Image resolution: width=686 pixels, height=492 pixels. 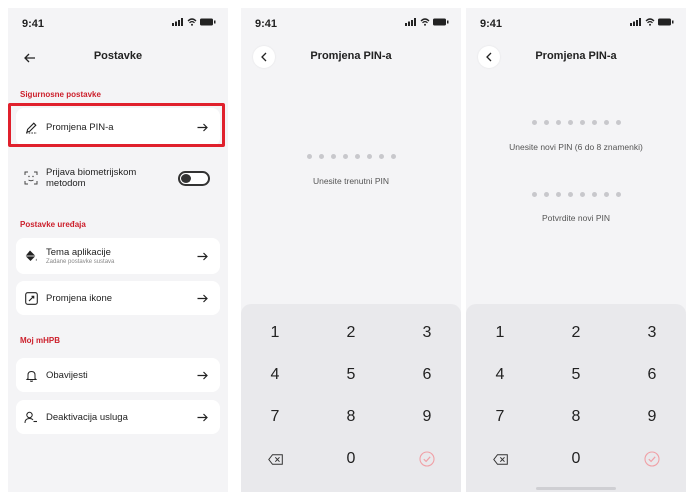 What do you see at coordinates (31, 298) in the screenshot?
I see `app-icon-icon` at bounding box center [31, 298].